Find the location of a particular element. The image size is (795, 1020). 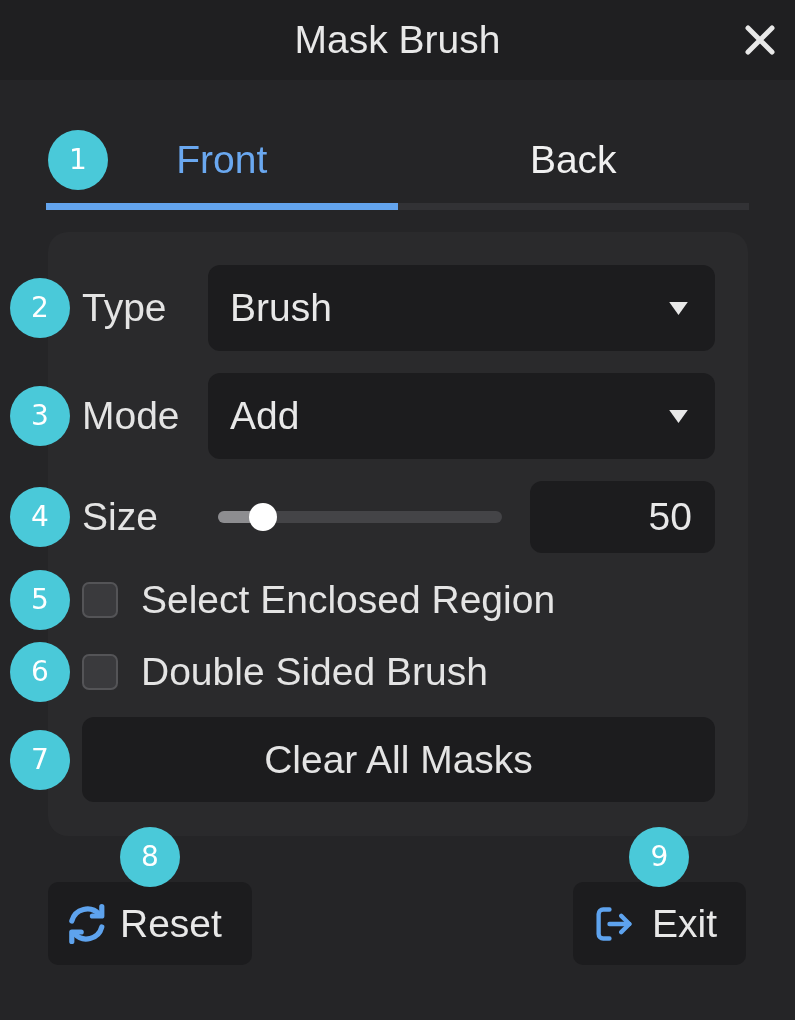

close-icon is located at coordinates (760, 40).